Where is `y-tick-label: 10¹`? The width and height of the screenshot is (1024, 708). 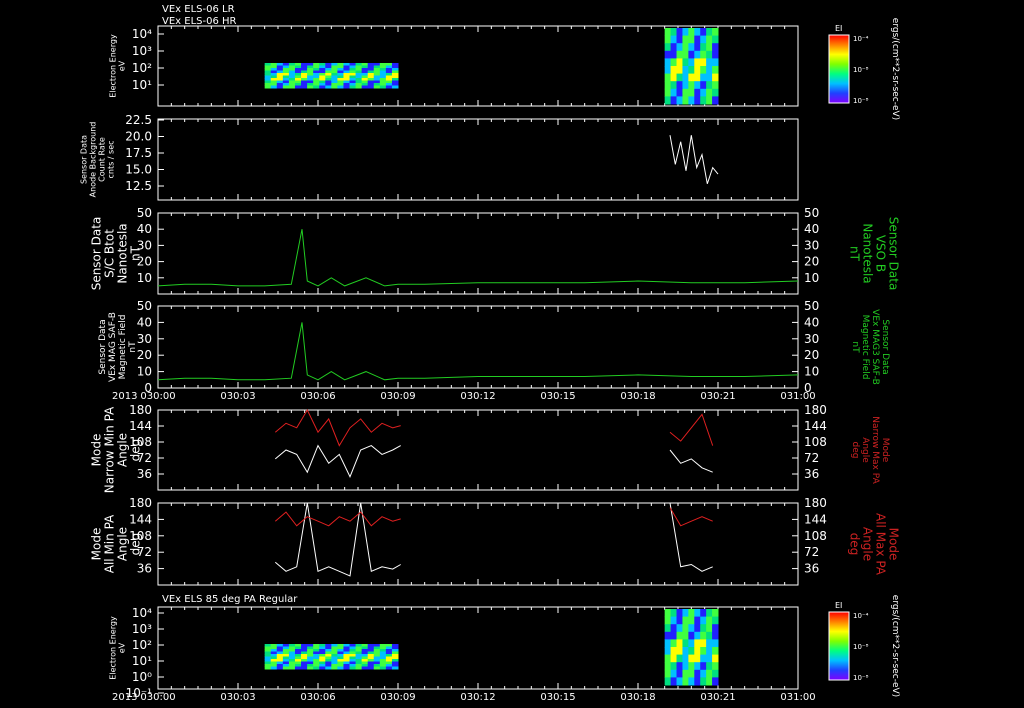
y-tick-label: 10¹ is located at coordinates (142, 661).